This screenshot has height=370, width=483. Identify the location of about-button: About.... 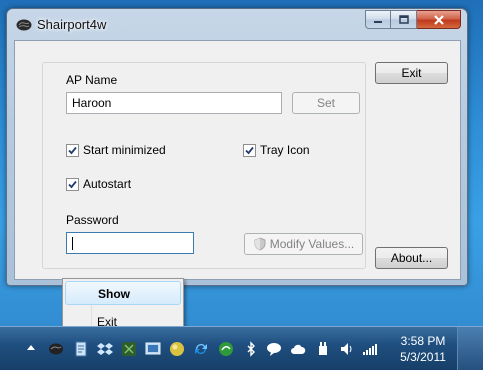
(411, 258).